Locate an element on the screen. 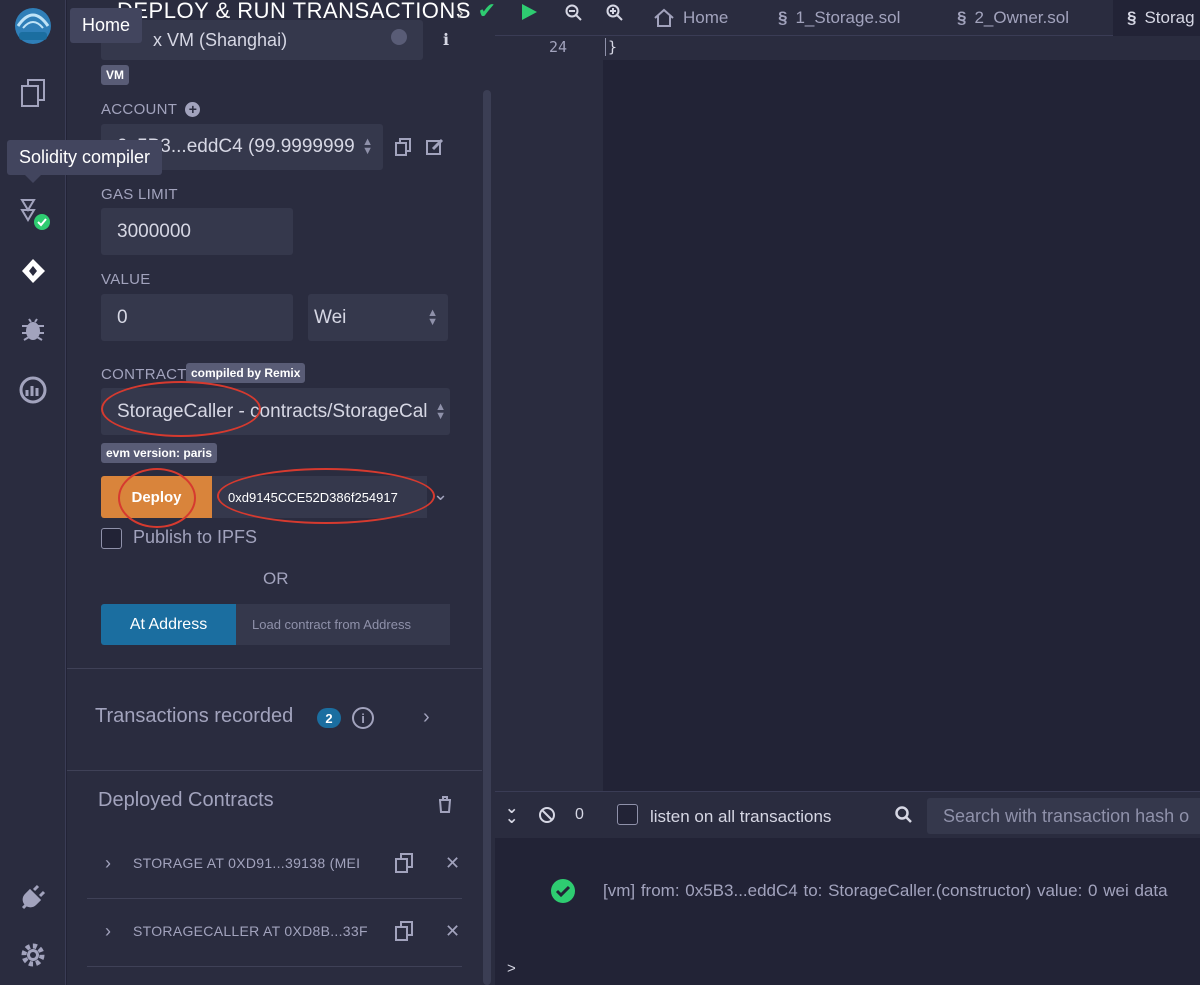 The image size is (1200, 985). plugin-manager-icon is located at coordinates (33, 897).